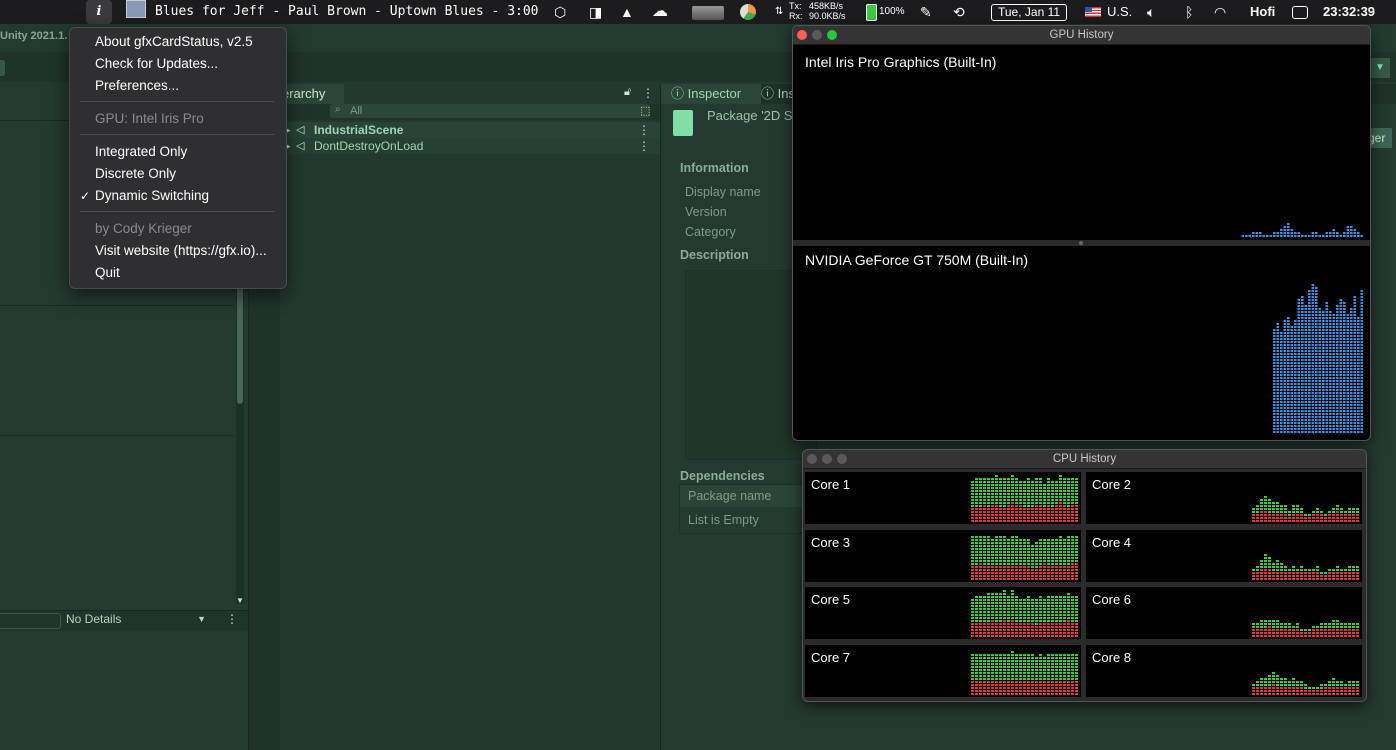 The image size is (1396, 750). Describe the element at coordinates (711, 94) in the screenshot. I see `tab-inspector: ⓘ Inspector` at that location.